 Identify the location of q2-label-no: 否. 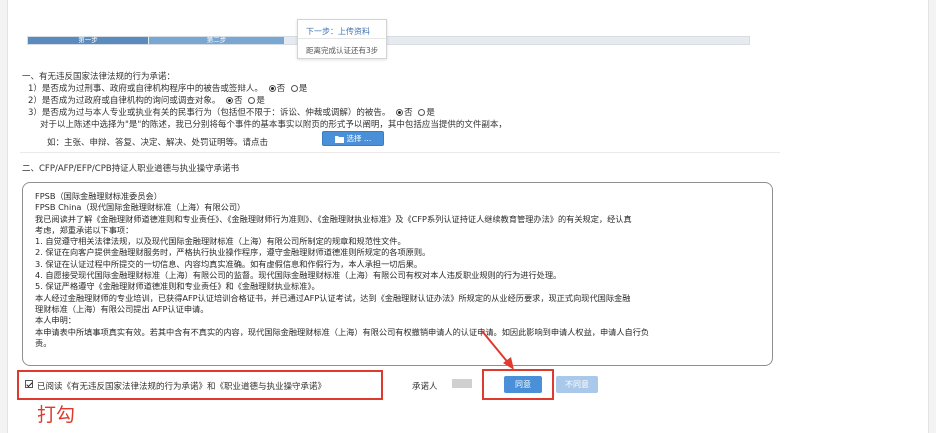
(238, 101).